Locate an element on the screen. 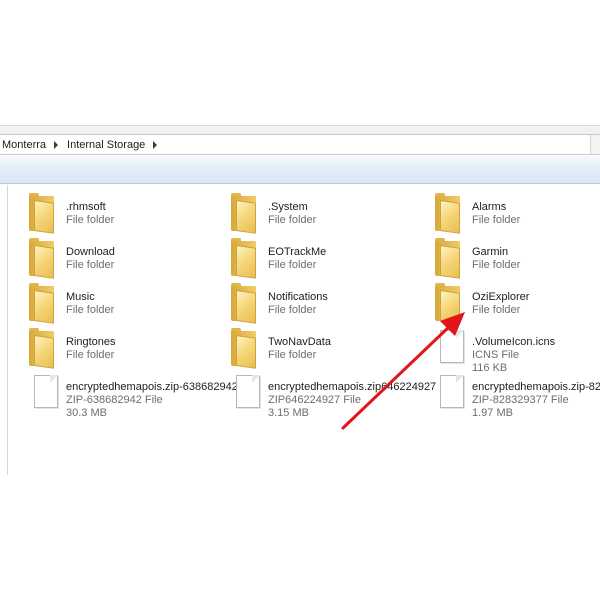 The image size is (600, 600). folder-item: Download File folder is located at coordinates (100, 260).